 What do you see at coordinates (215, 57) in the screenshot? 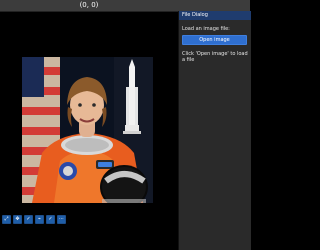
I see `open-image-hint: Click 'Open image' to load a file` at bounding box center [215, 57].